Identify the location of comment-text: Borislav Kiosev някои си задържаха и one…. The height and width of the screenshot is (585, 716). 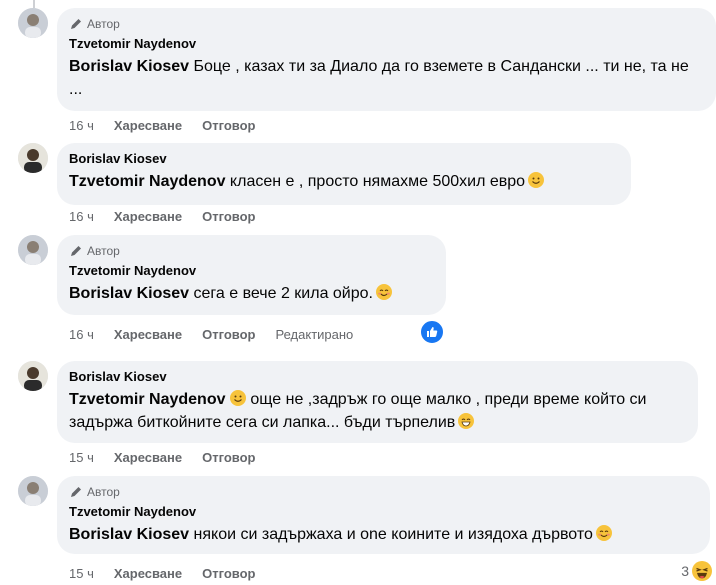
(383, 534).